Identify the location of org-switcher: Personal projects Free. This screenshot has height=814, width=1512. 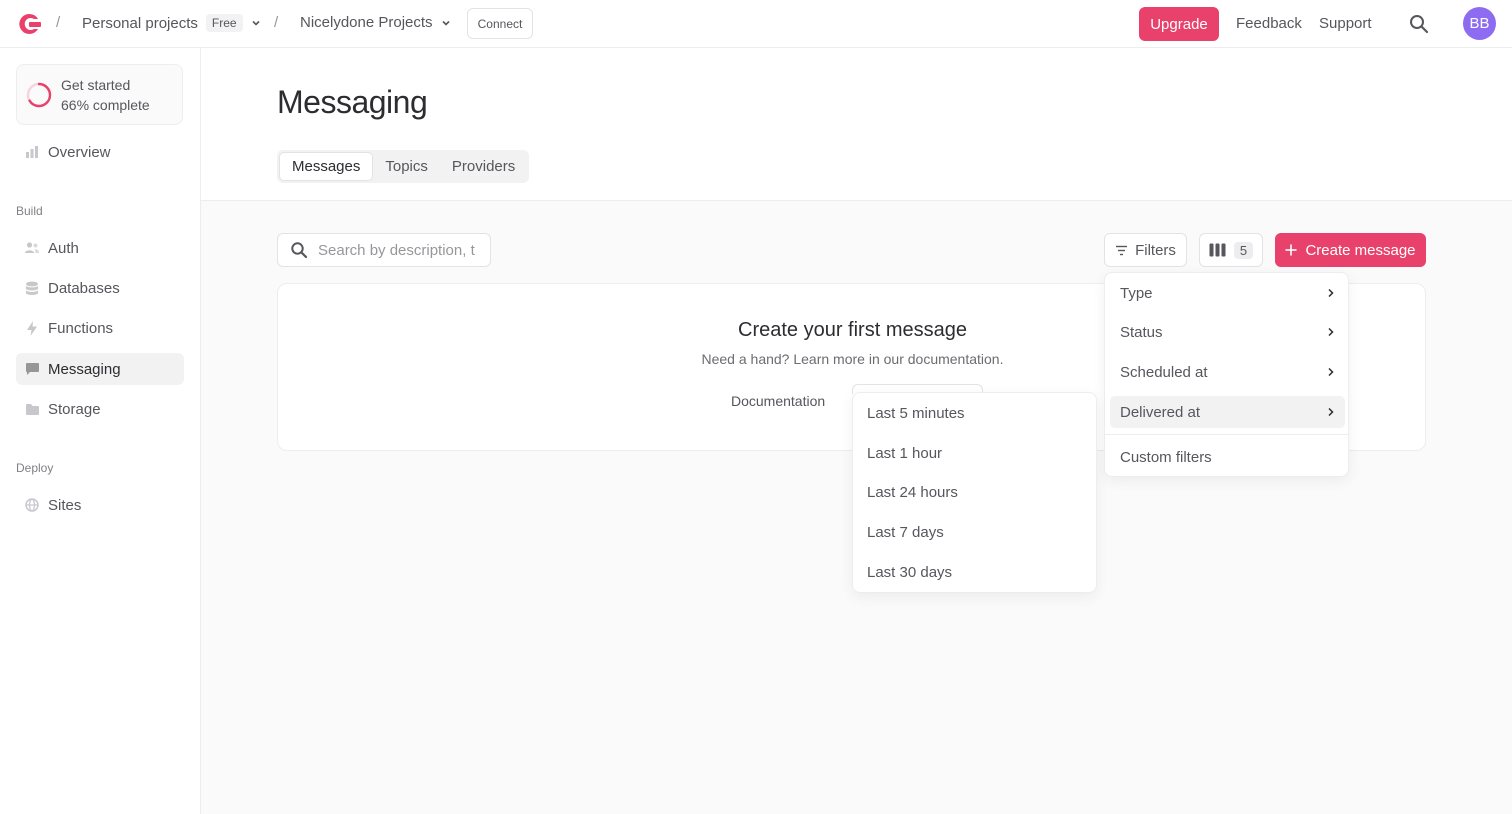
(171, 23).